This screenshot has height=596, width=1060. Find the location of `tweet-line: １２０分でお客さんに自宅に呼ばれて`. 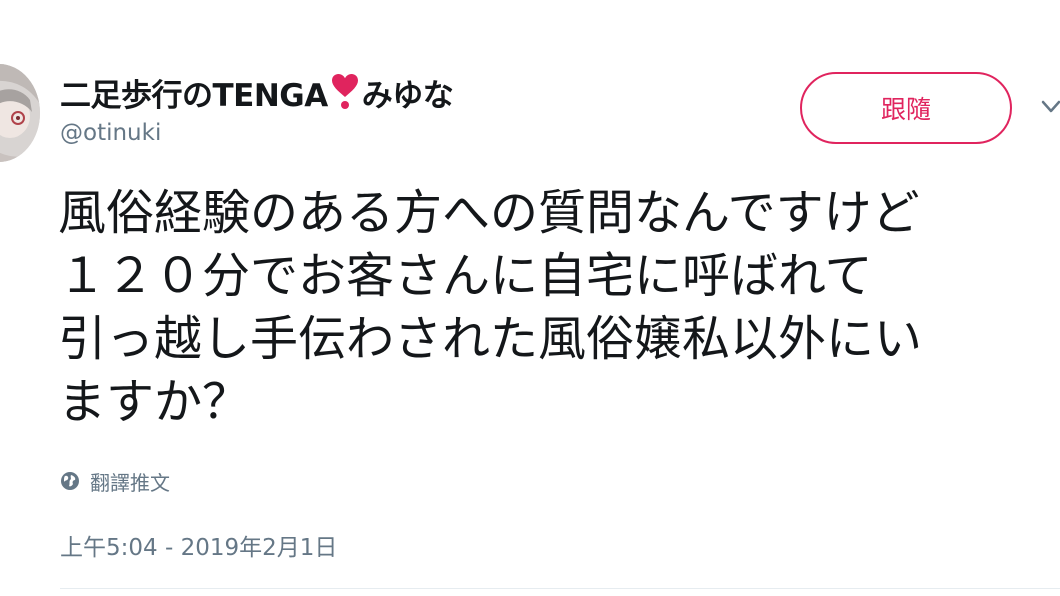

tweet-line: １２０分でお客さんに自宅に呼ばれて is located at coordinates (465, 276).